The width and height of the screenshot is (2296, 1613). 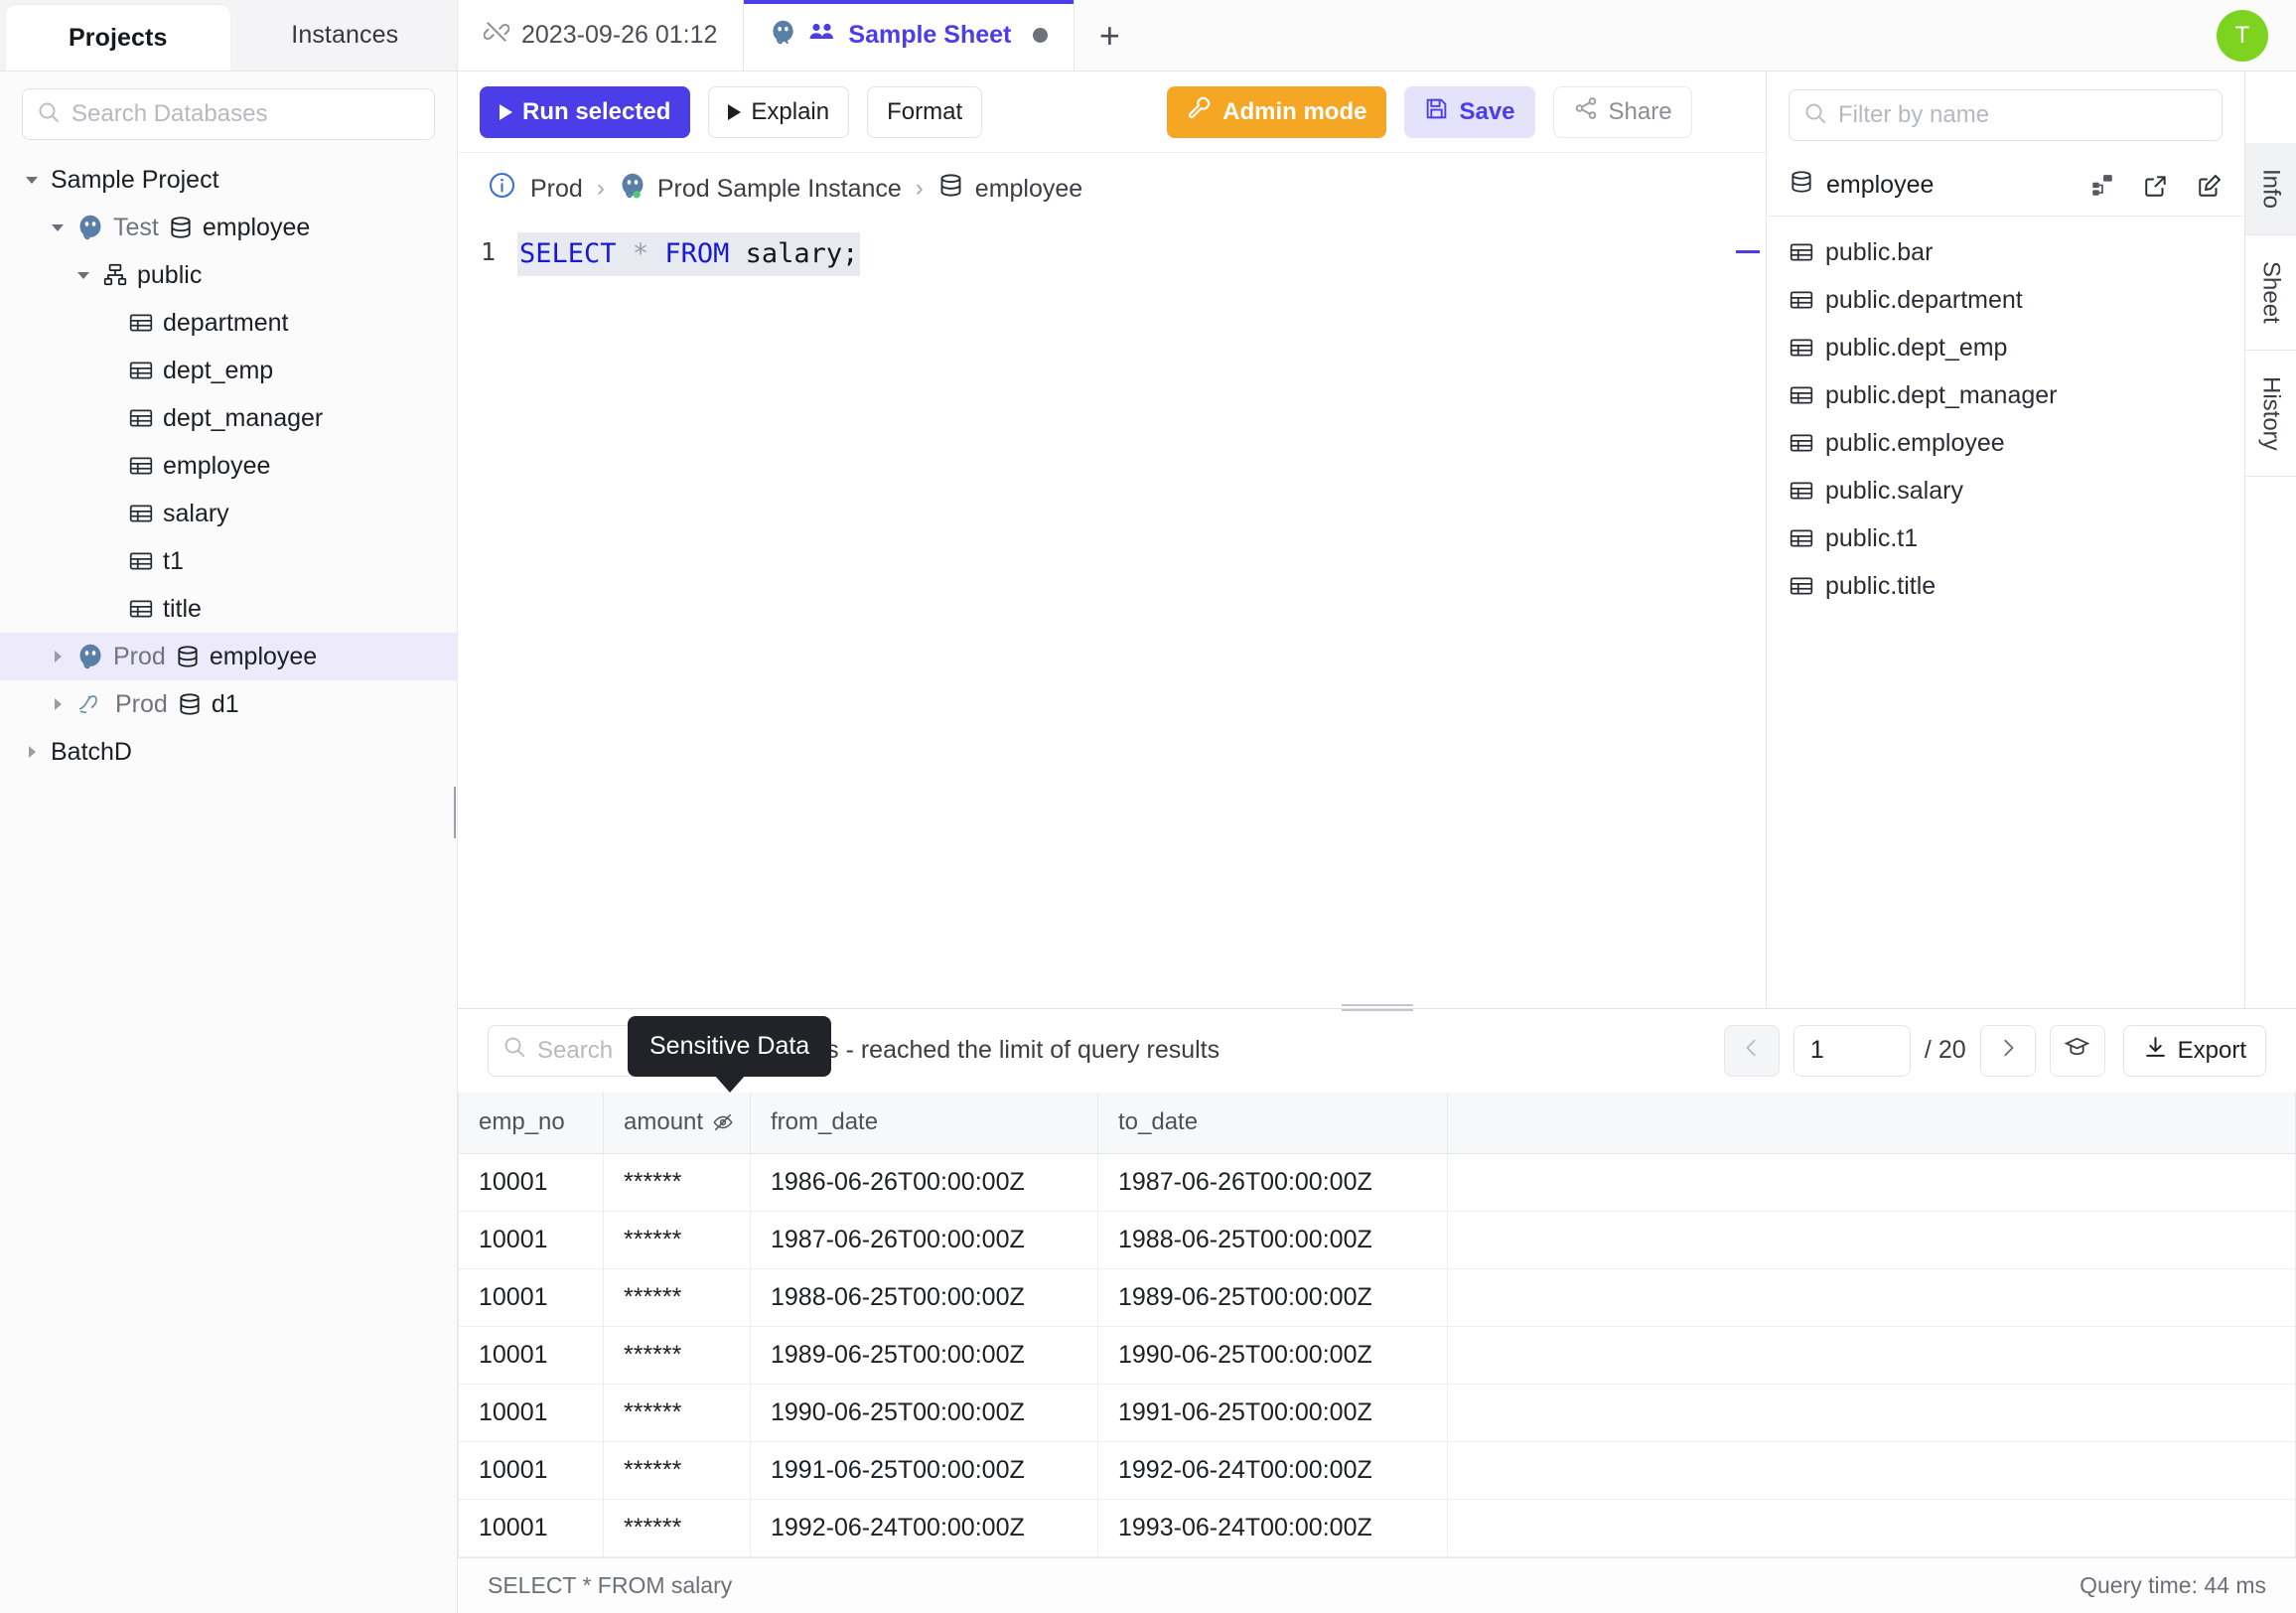 What do you see at coordinates (910, 35) in the screenshot?
I see `editor-tab-sample-sheet: Sample Sheet` at bounding box center [910, 35].